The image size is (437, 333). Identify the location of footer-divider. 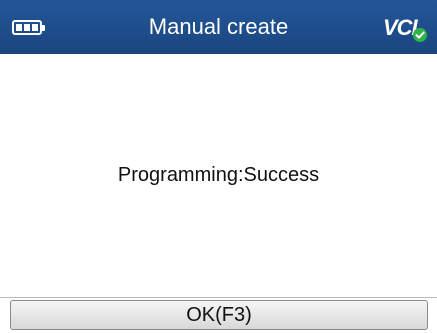
(218, 297).